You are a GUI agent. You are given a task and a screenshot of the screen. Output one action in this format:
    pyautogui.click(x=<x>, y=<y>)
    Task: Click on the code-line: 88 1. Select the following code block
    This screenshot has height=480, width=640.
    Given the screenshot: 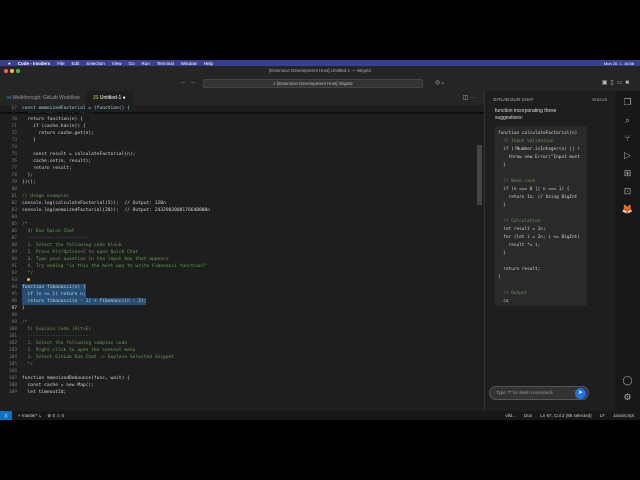 What is the action you would take?
    pyautogui.click(x=242, y=245)
    